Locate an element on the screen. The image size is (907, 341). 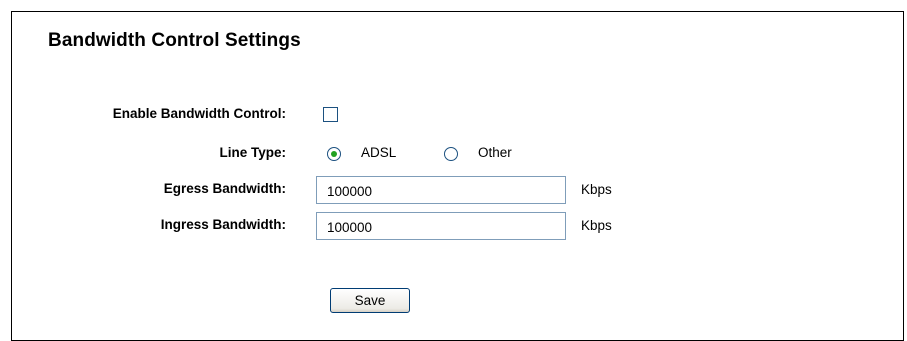
line-type-adsl-radio is located at coordinates (334, 154).